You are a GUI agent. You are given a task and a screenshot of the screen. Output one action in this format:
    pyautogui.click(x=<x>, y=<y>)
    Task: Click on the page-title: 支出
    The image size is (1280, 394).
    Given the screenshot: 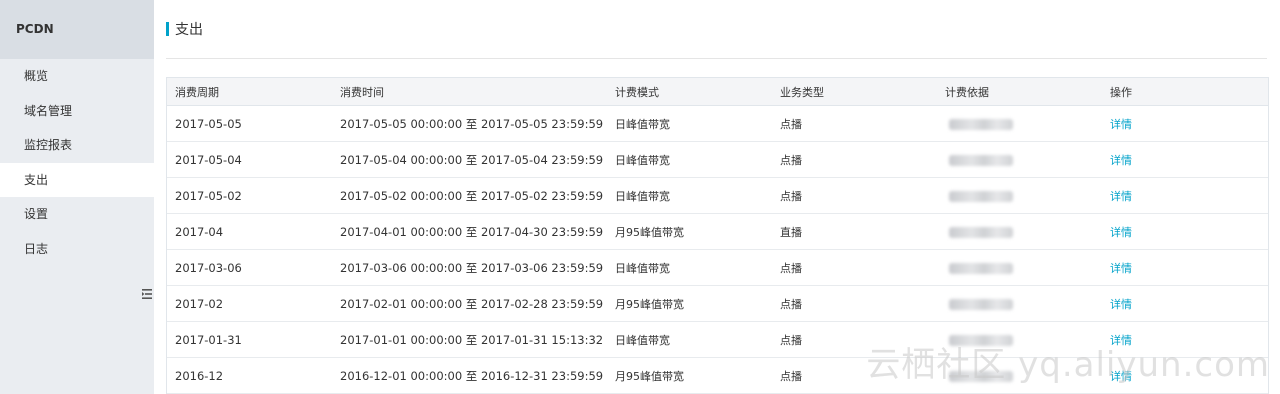 What is the action you would take?
    pyautogui.click(x=189, y=30)
    